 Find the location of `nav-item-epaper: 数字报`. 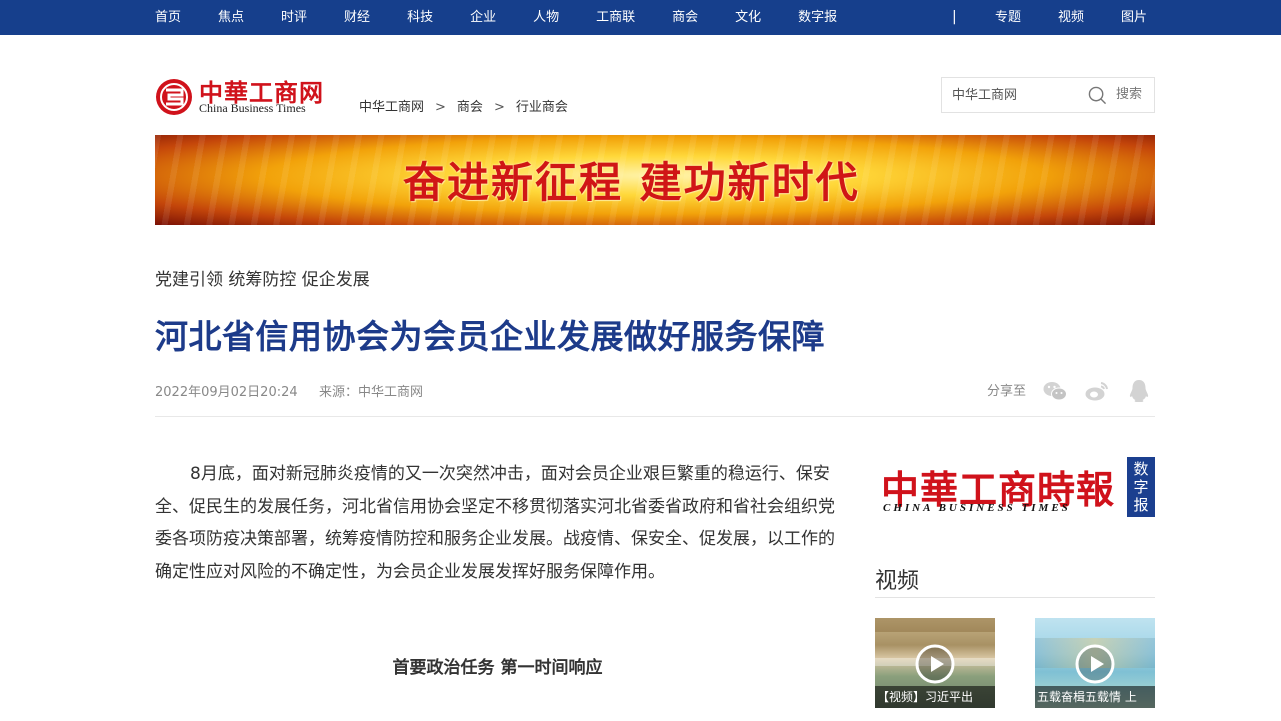

nav-item-epaper: 数字报 is located at coordinates (817, 17).